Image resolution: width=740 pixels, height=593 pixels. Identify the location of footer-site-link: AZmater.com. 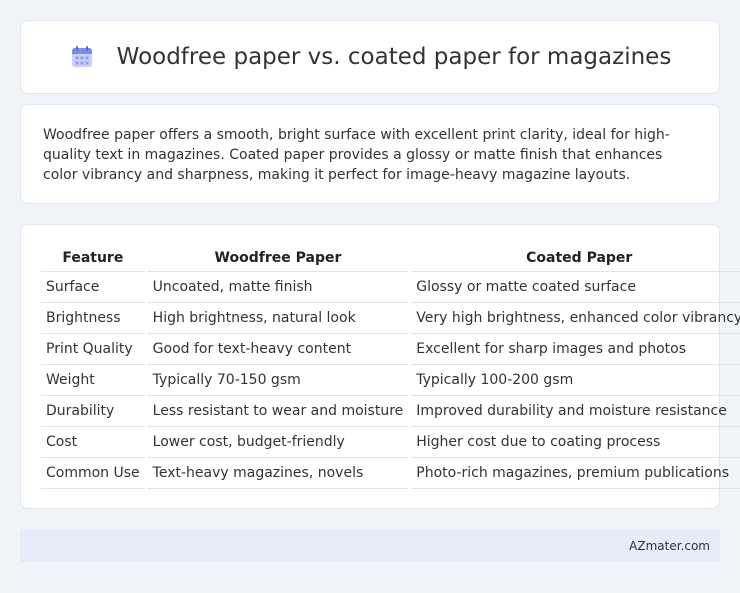
(669, 546).